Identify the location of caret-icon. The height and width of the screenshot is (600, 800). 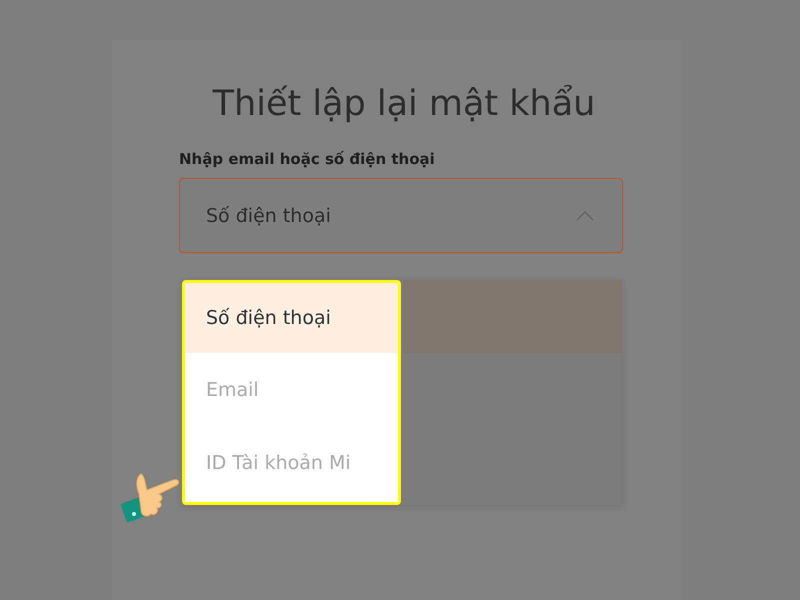
(585, 215).